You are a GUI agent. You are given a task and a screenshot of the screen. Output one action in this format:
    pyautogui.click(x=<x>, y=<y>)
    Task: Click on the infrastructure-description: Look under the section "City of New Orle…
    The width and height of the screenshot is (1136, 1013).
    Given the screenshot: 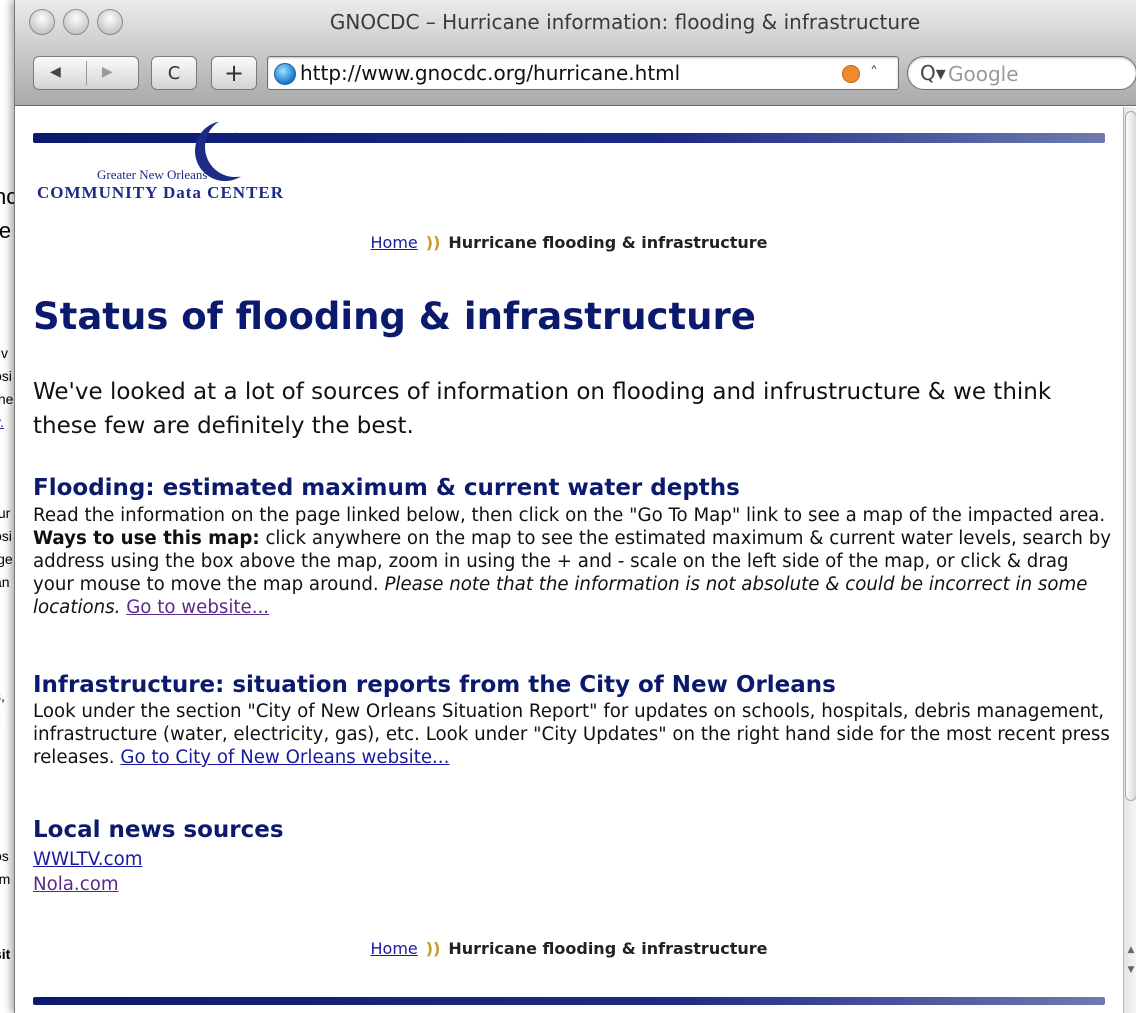 What is the action you would take?
    pyautogui.click(x=573, y=734)
    